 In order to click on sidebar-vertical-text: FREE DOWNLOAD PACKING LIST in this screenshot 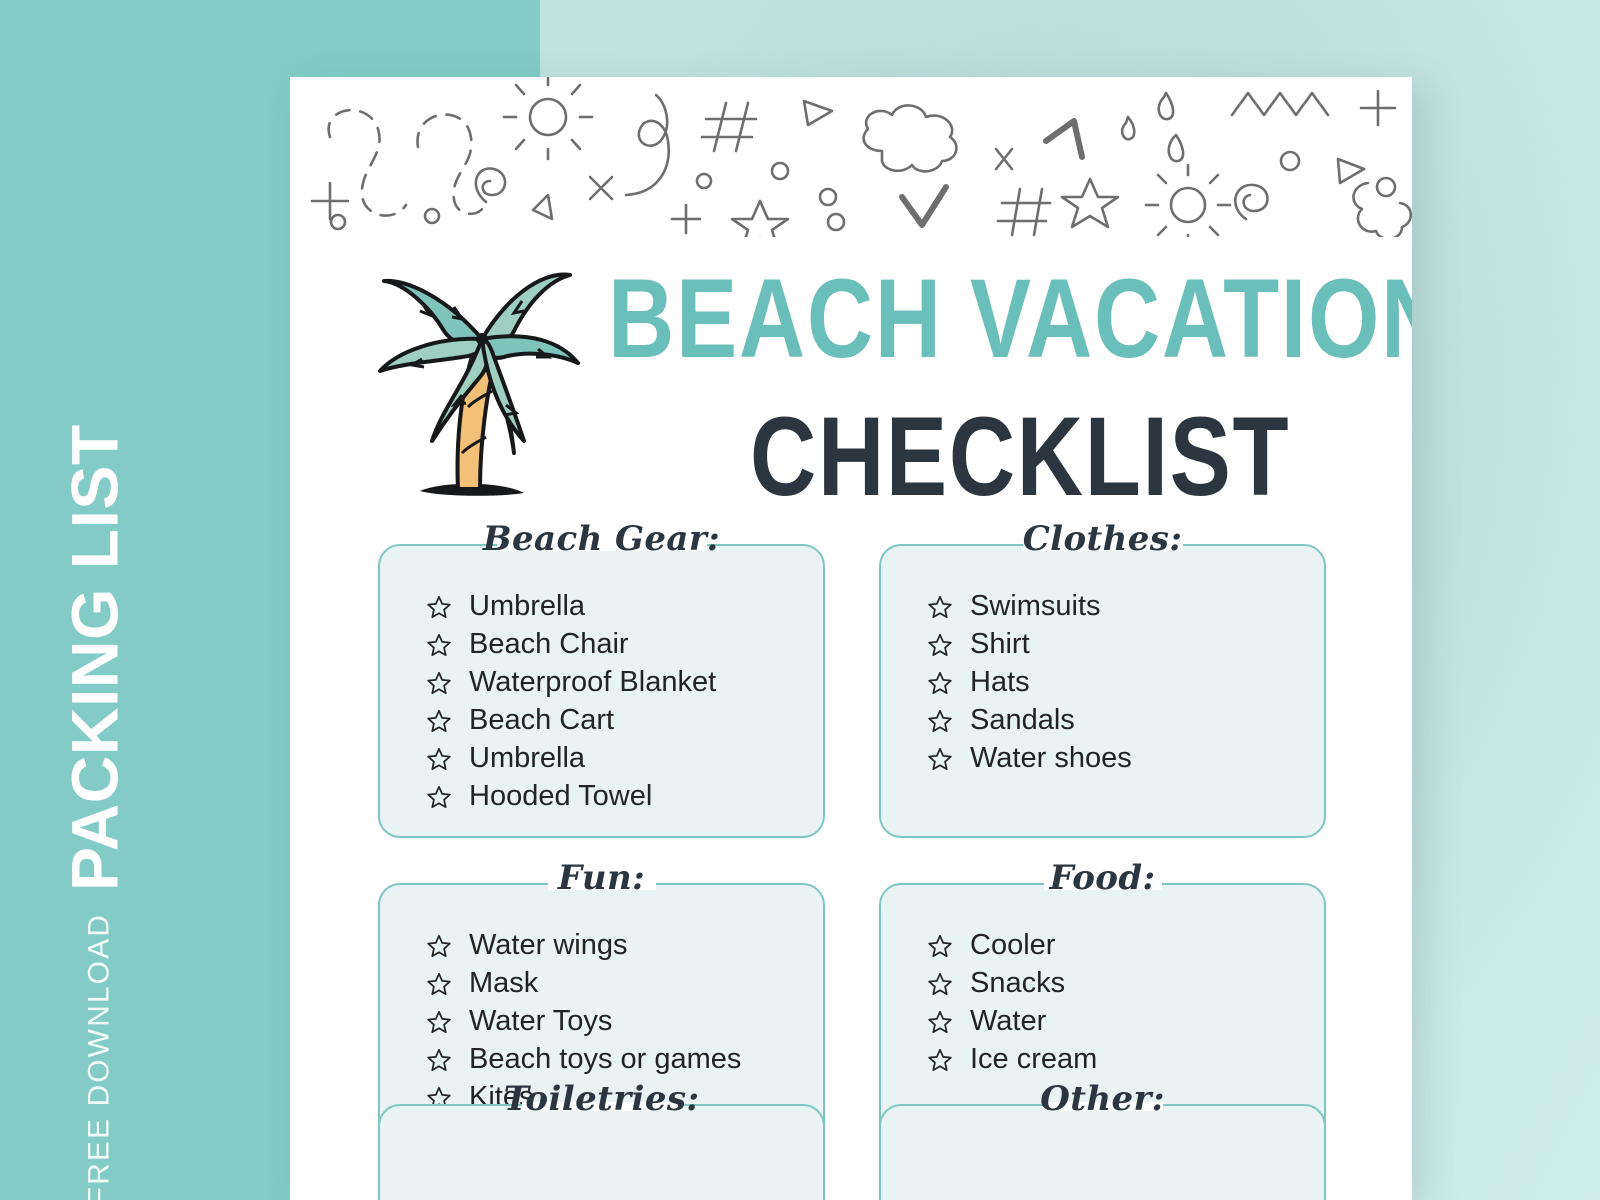, I will do `click(95, 812)`.